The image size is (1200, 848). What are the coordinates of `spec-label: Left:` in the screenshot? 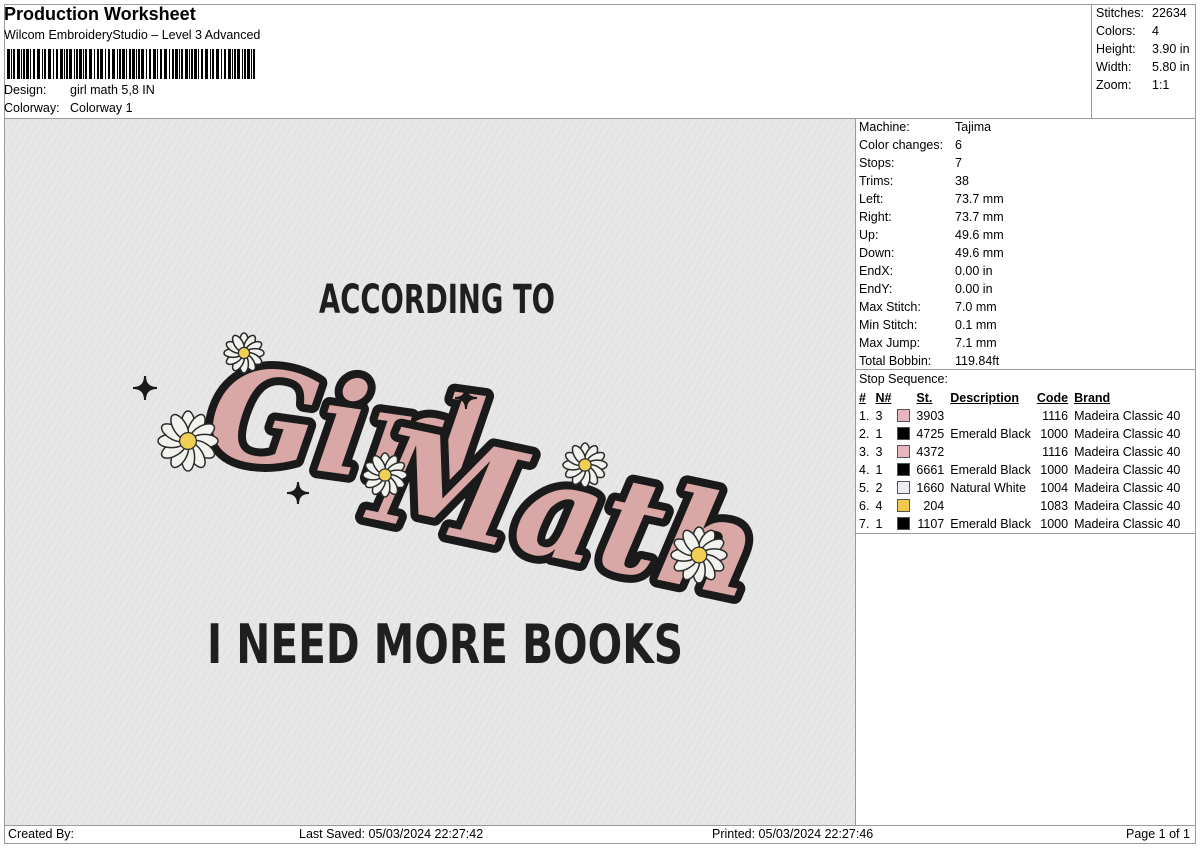 It's located at (871, 199).